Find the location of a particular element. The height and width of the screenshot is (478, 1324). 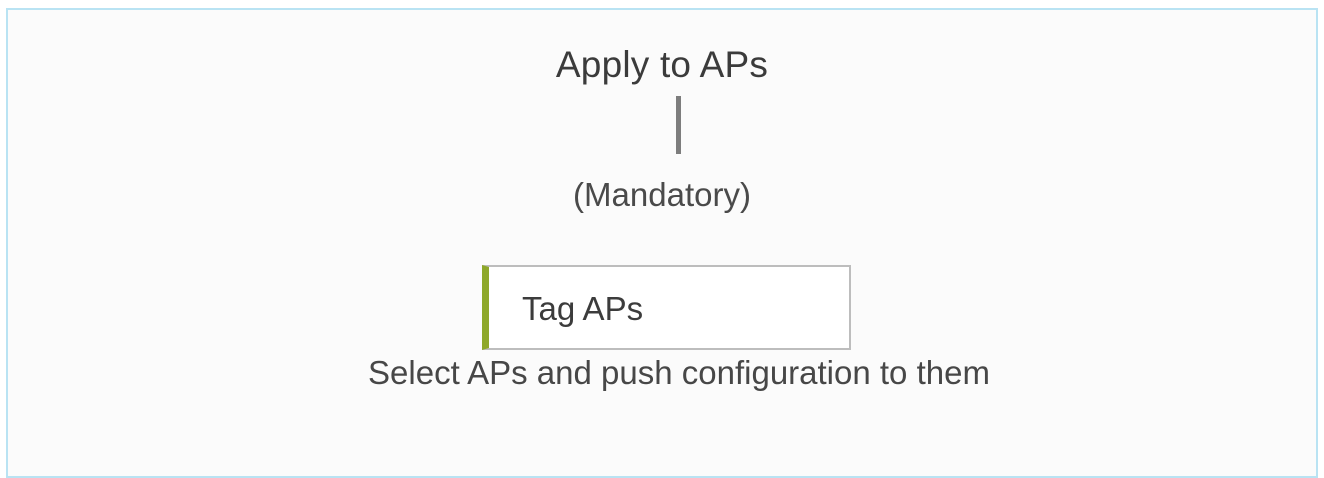

requirement-label: (Mandatory) is located at coordinates (662, 194).